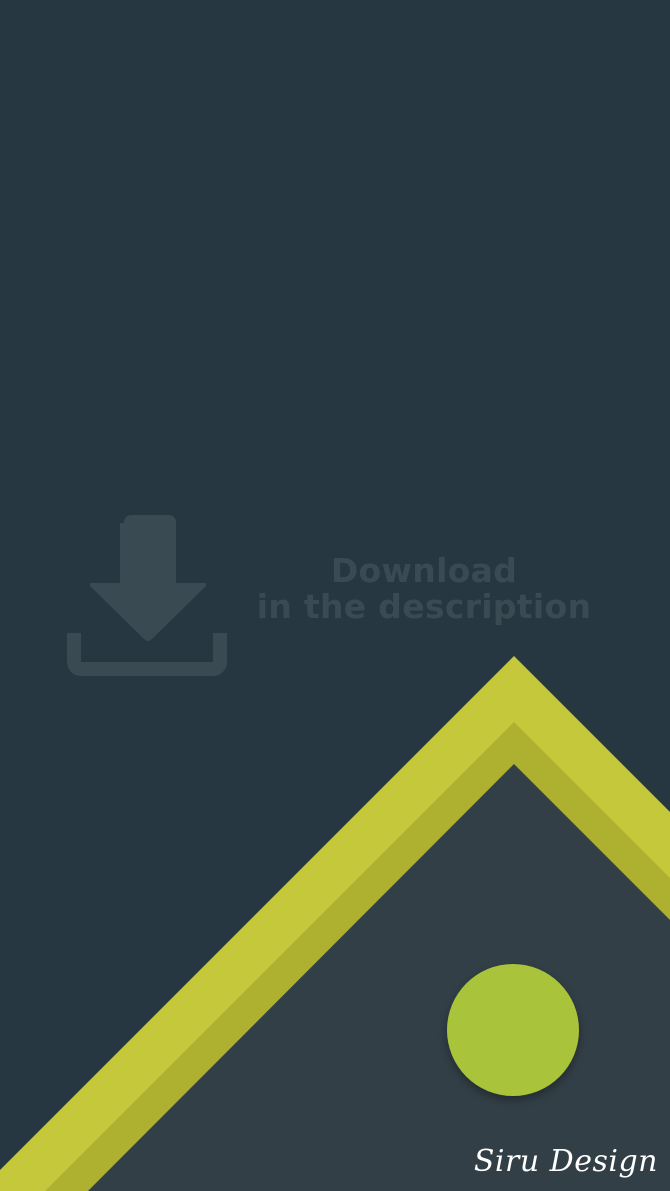 The height and width of the screenshot is (1191, 670). Describe the element at coordinates (565, 1161) in the screenshot. I see `signature: Siru Design` at that location.